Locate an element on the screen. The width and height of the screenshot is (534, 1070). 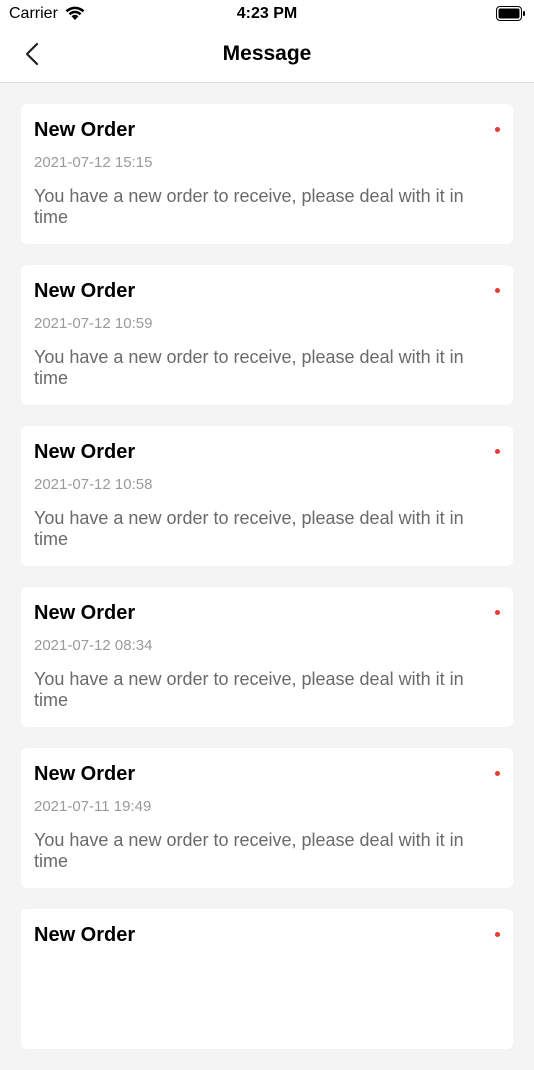
message-timestamp: 2021-07-12 08:34 is located at coordinates (93, 645).